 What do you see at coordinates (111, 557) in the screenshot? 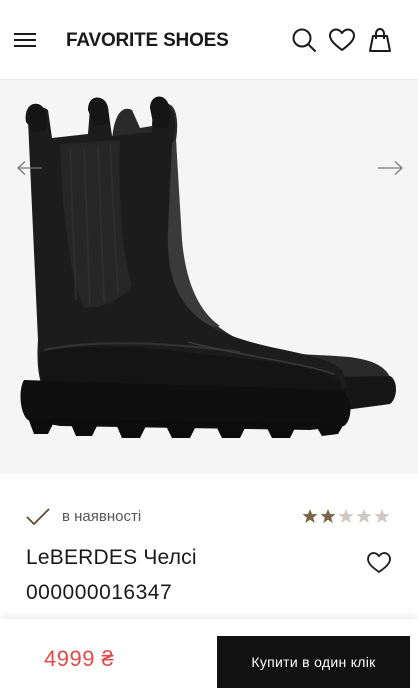
I see `product-name: LeBERDES Челсі` at bounding box center [111, 557].